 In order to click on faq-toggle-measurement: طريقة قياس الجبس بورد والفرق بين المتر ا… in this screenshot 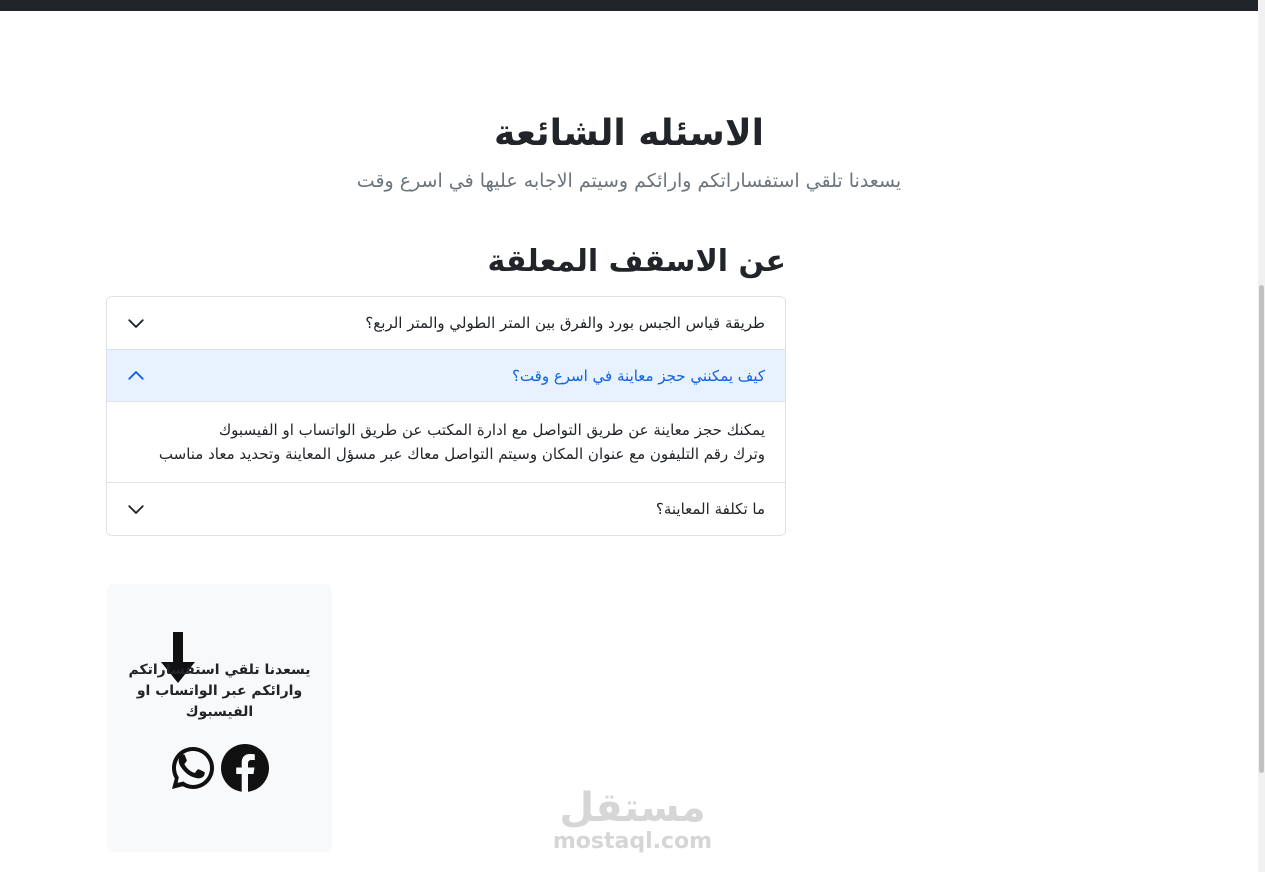, I will do `click(446, 323)`.